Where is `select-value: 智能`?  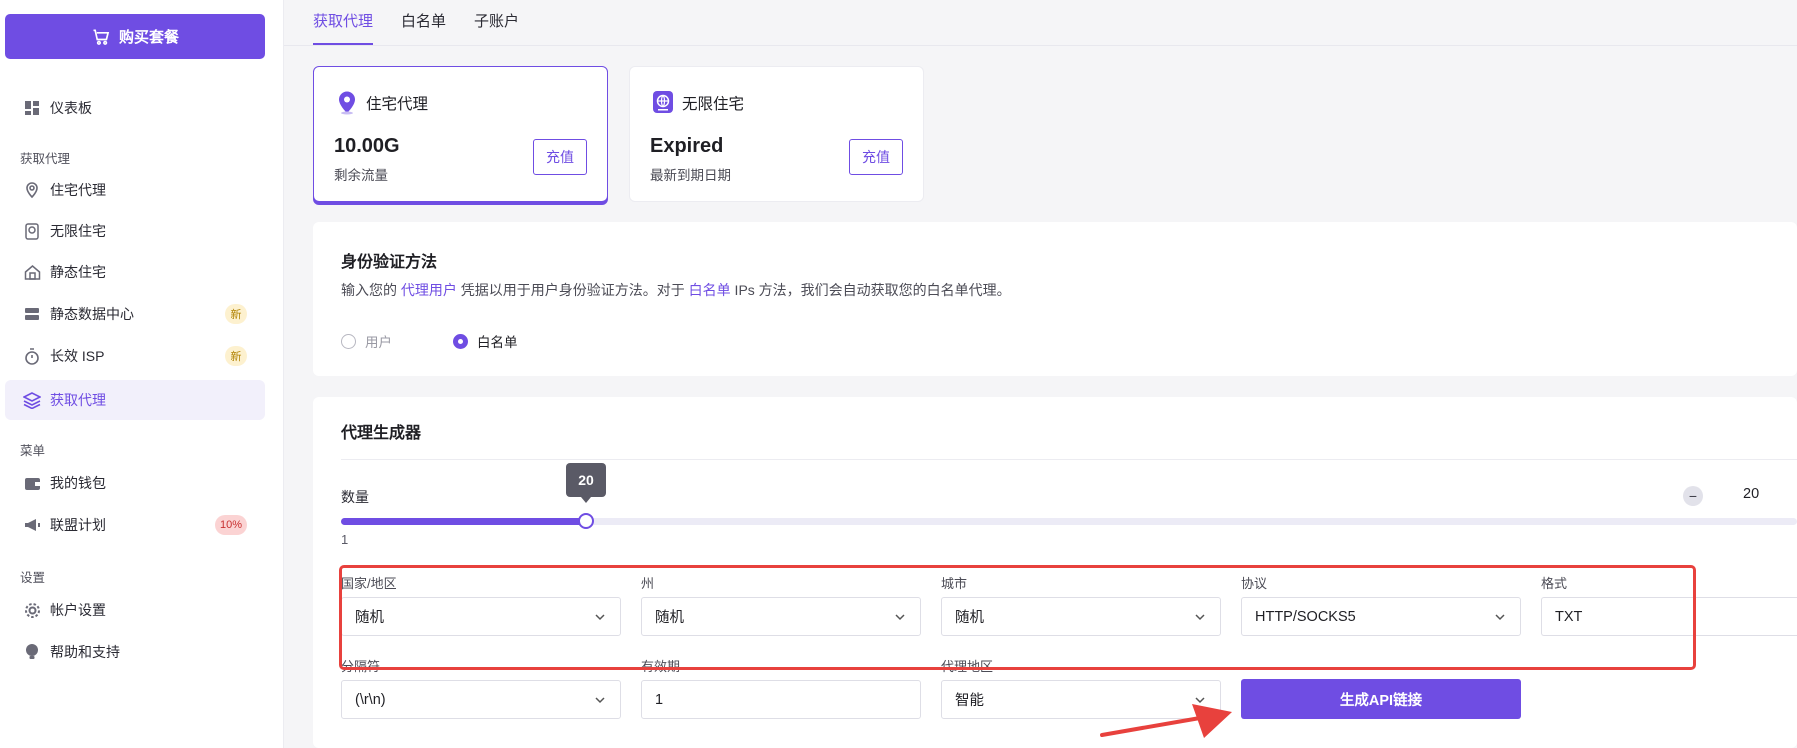
select-value: 智能 is located at coordinates (969, 701).